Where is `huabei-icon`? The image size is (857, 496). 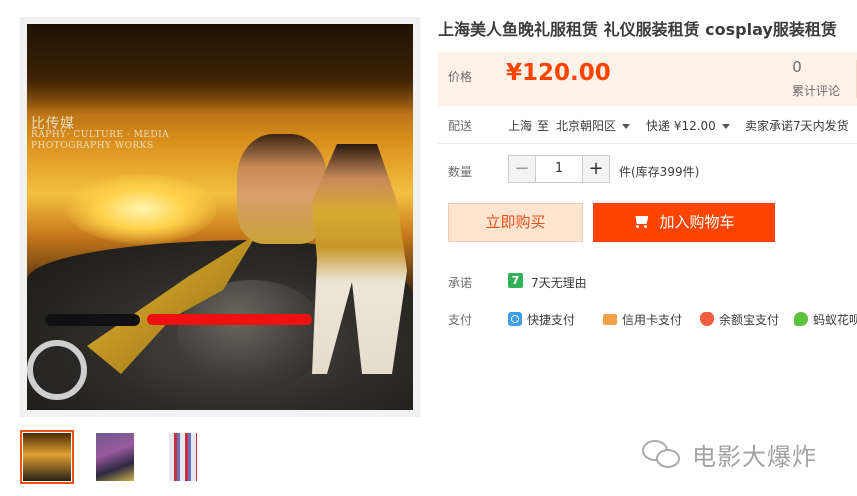 huabei-icon is located at coordinates (801, 319).